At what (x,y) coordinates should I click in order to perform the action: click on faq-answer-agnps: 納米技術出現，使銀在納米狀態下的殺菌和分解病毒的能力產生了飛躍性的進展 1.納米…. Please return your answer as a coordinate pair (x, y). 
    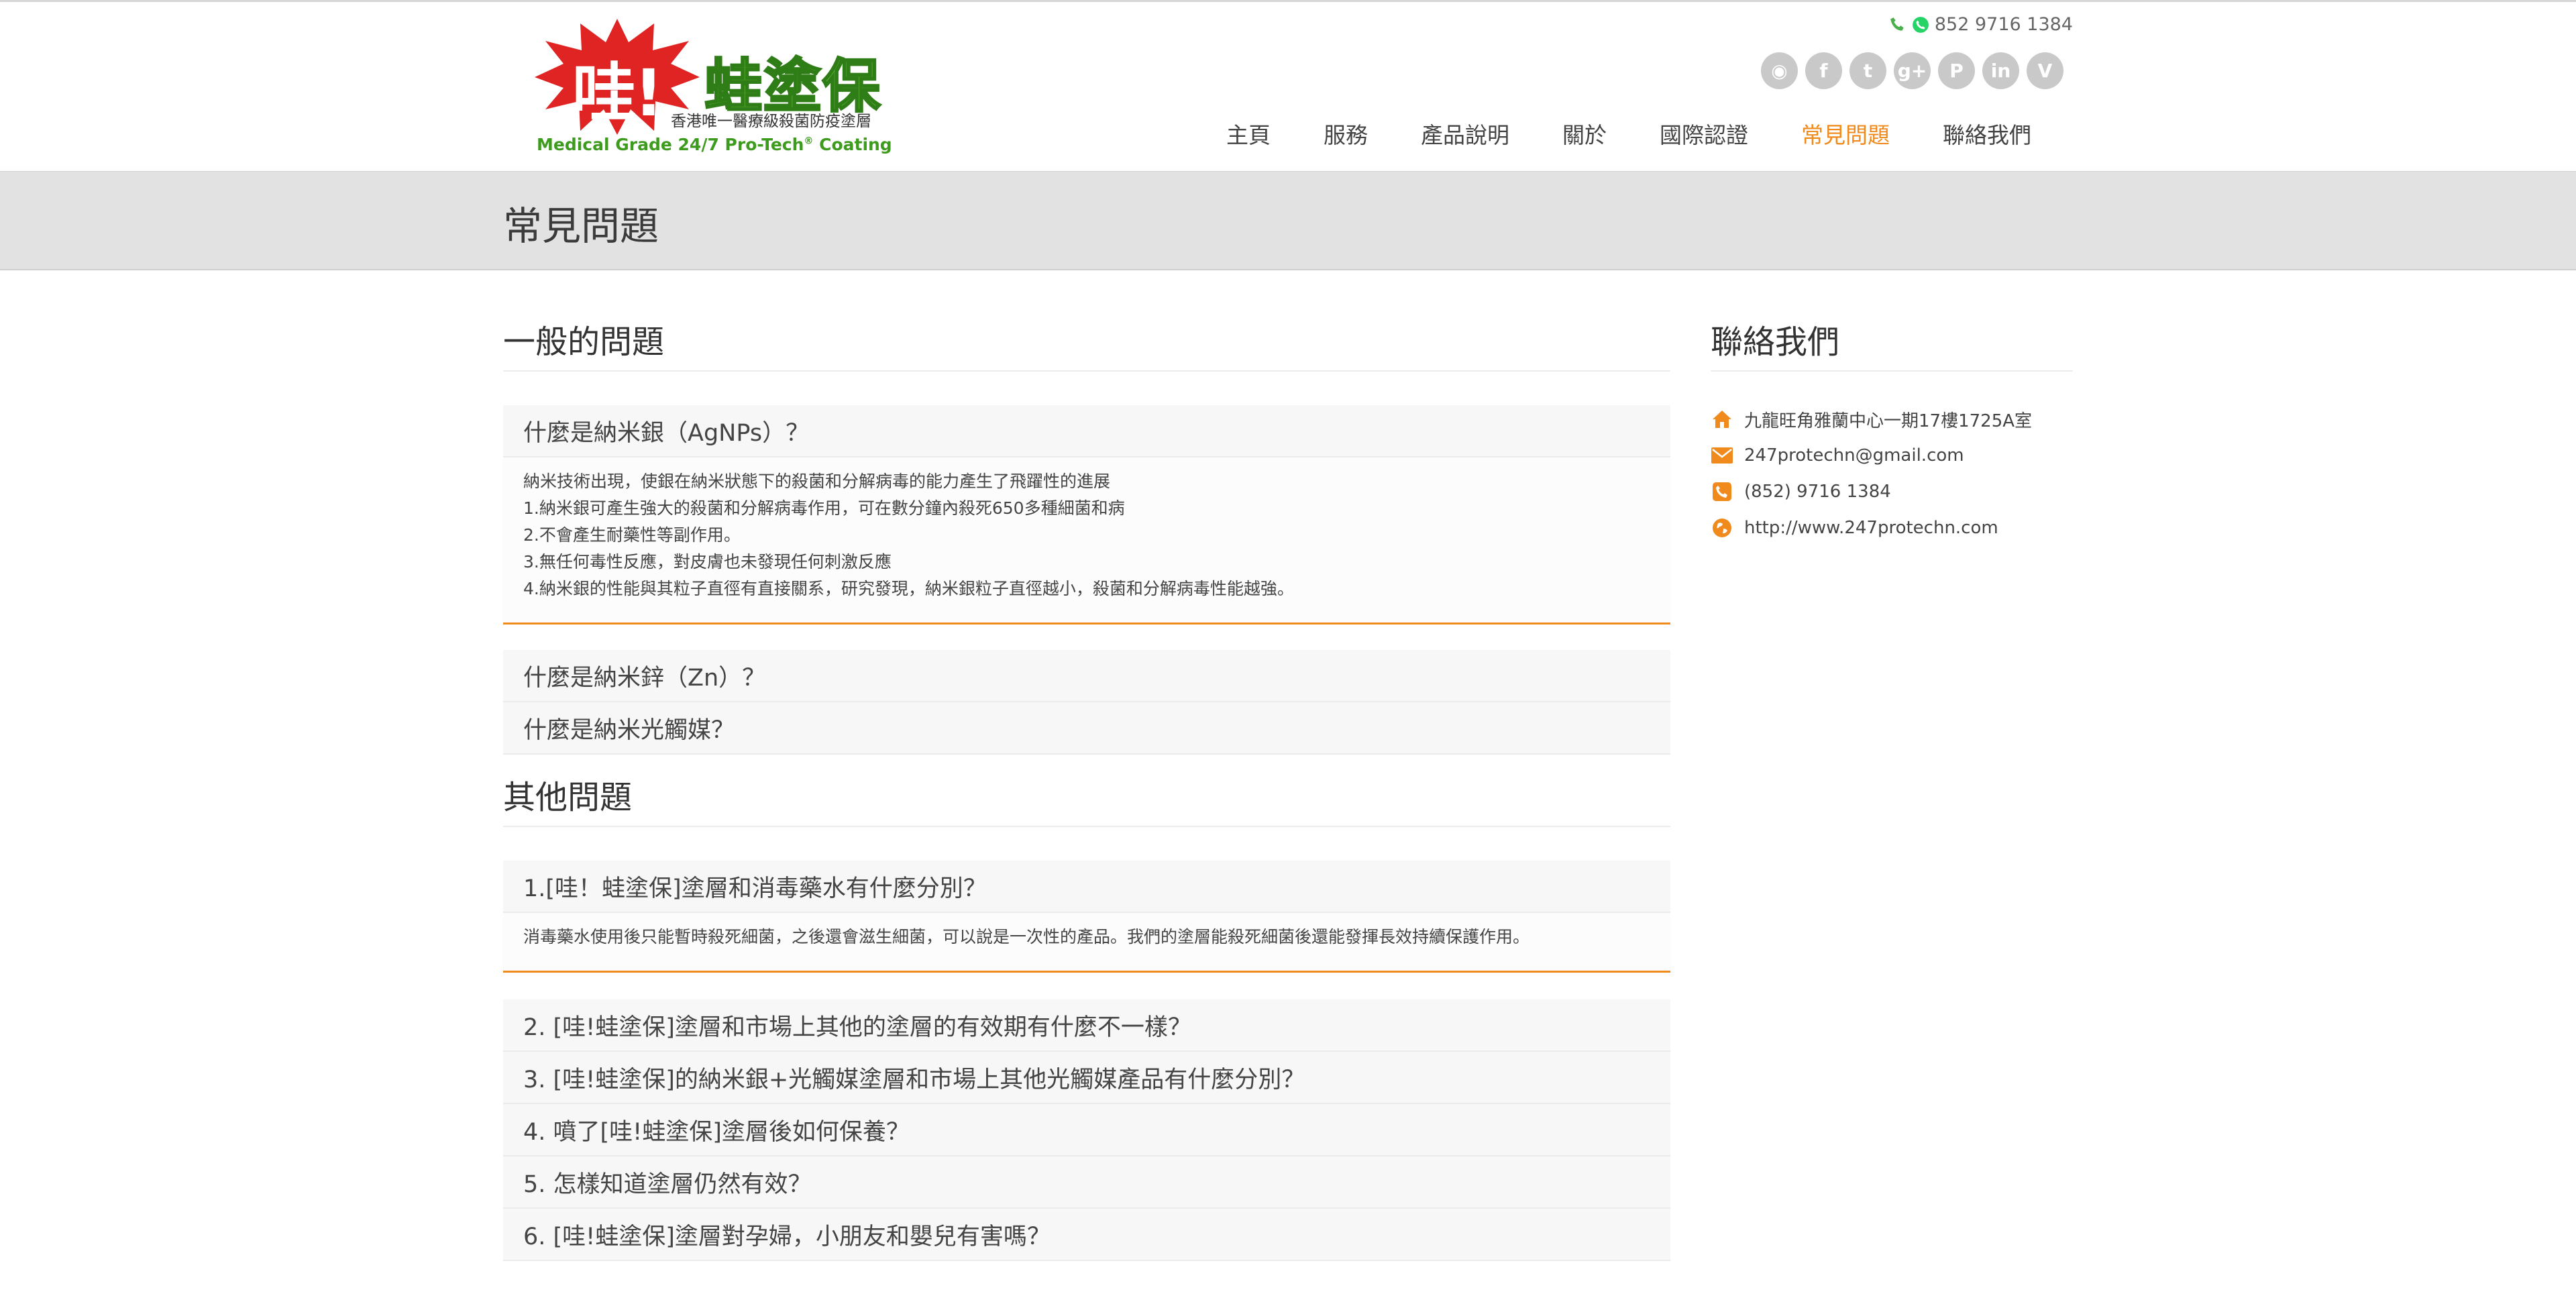
    Looking at the image, I should click on (1086, 541).